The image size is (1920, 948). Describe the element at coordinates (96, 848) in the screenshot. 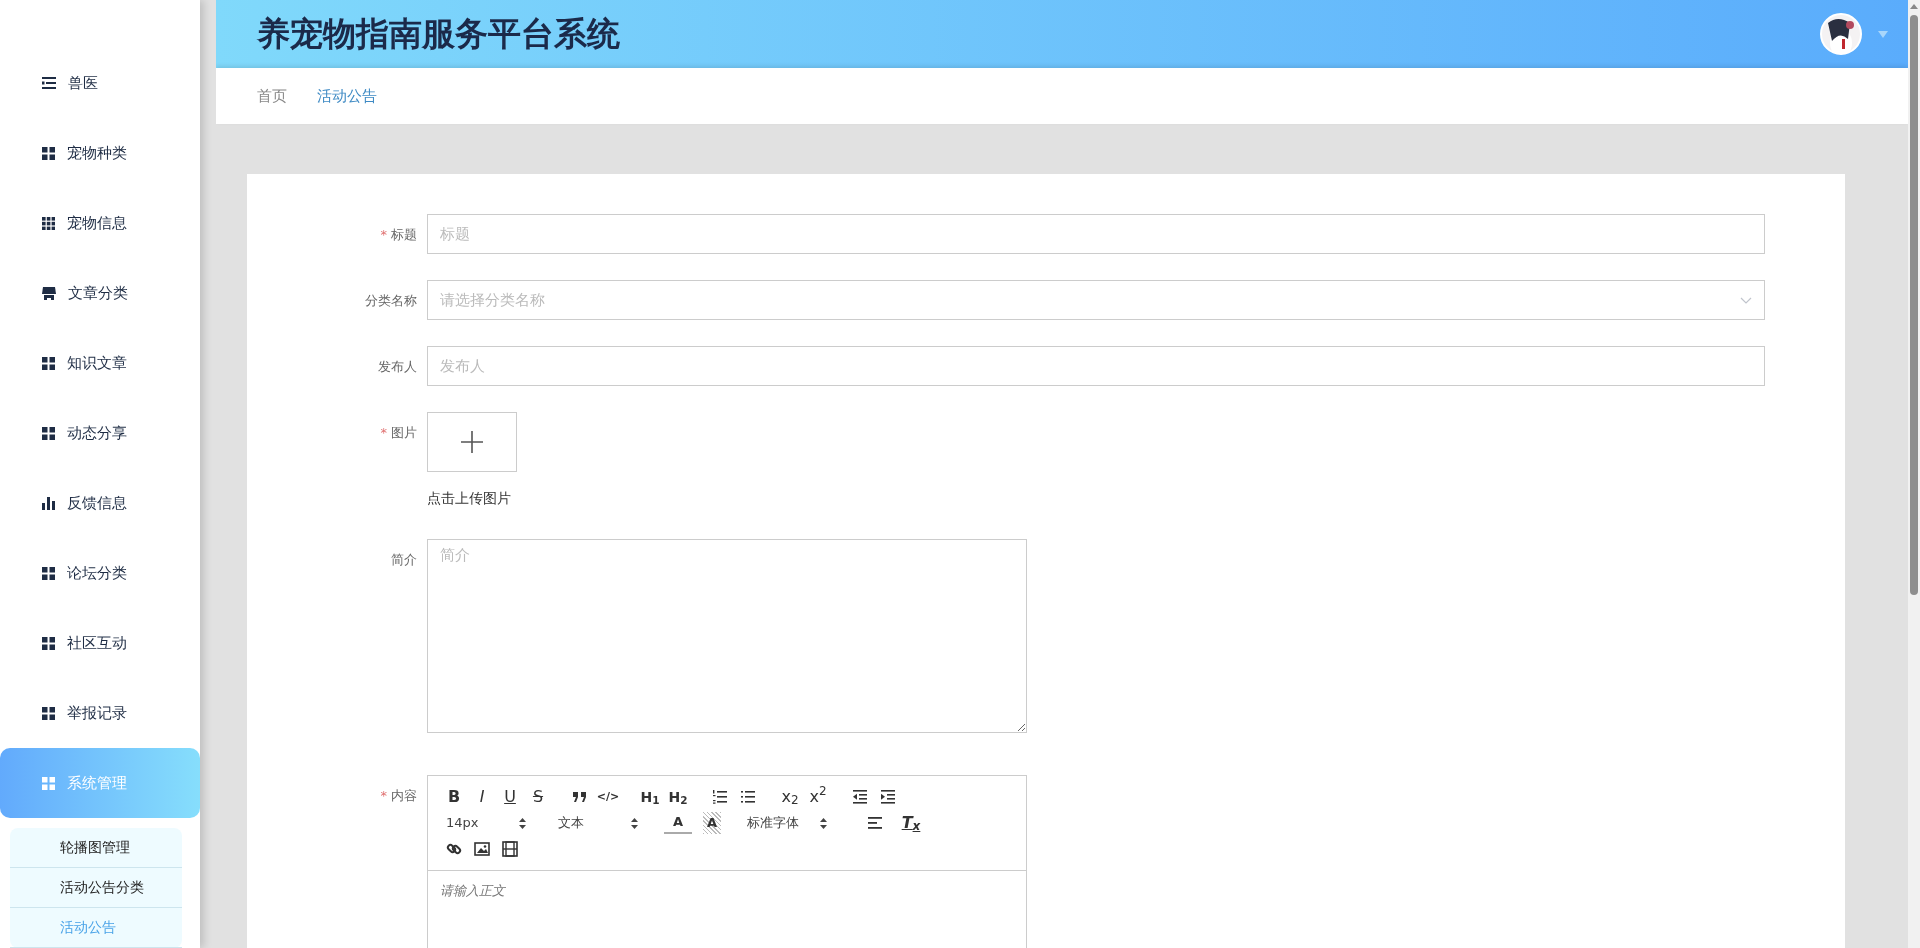

I see `submenu-item: 轮播图管理` at that location.